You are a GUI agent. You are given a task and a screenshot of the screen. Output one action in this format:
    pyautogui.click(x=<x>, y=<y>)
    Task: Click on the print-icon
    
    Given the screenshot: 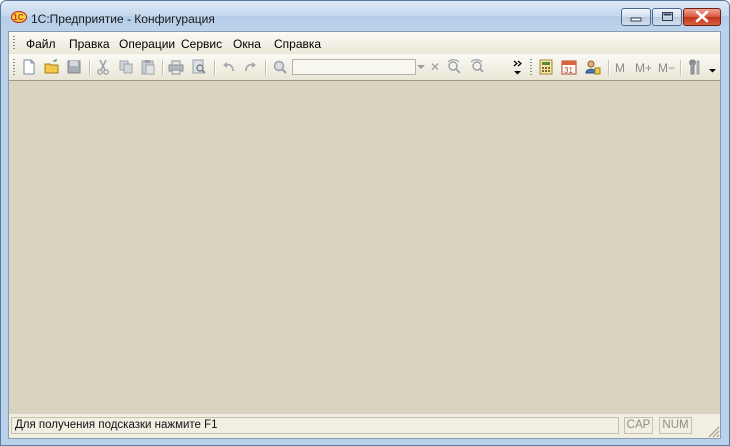 What is the action you would take?
    pyautogui.click(x=176, y=67)
    